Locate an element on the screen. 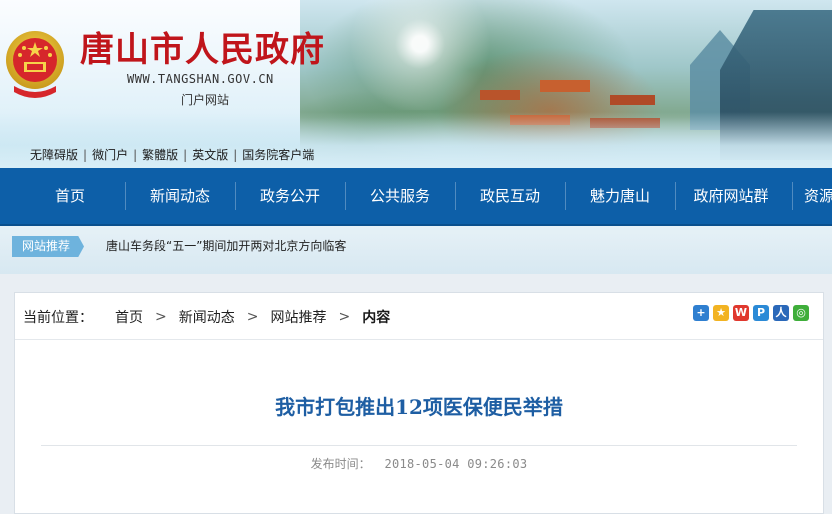  breadcrumb-news: 新闻动态 is located at coordinates (207, 317).